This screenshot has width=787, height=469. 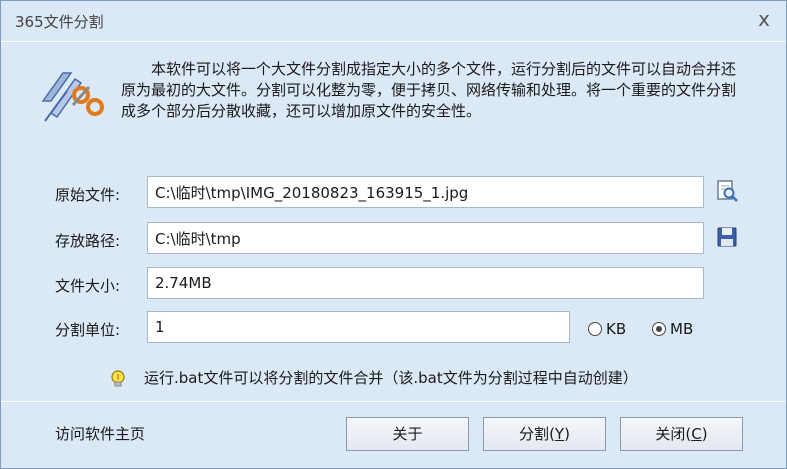 I want to click on title-bar: 365文件分割 x, so click(x=393, y=20).